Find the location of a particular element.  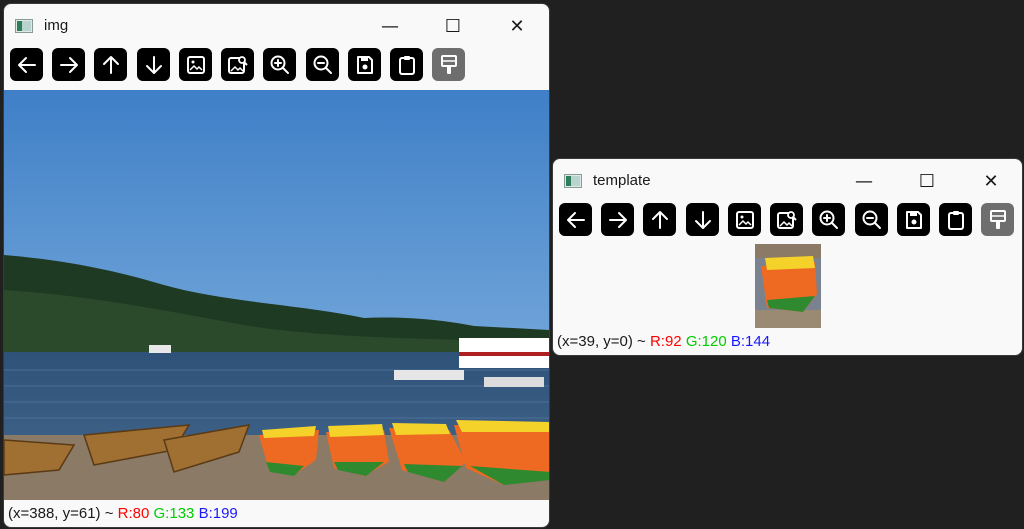

template-titlebar: template — ☐ ✕ is located at coordinates (787, 181).